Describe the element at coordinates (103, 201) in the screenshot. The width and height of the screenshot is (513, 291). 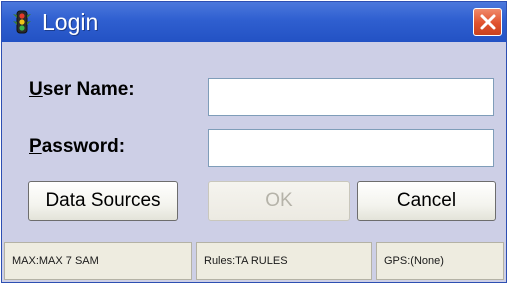
I see `data-sources-button: Data Sources` at that location.